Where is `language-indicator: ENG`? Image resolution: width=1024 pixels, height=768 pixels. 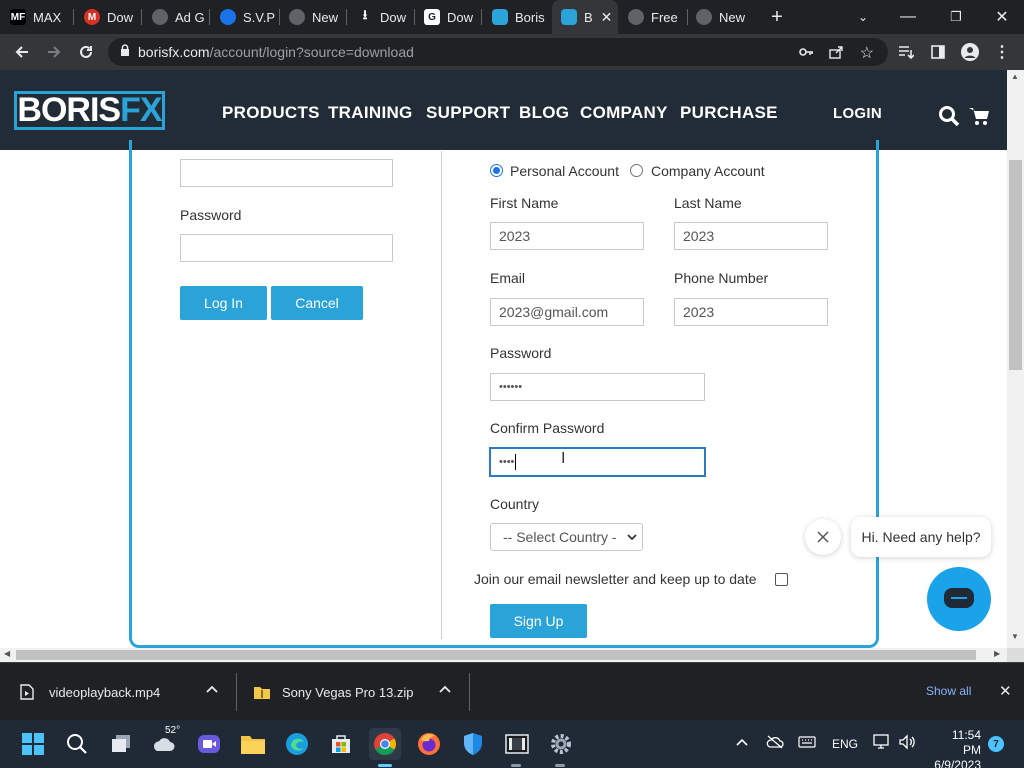
language-indicator: ENG is located at coordinates (845, 744).